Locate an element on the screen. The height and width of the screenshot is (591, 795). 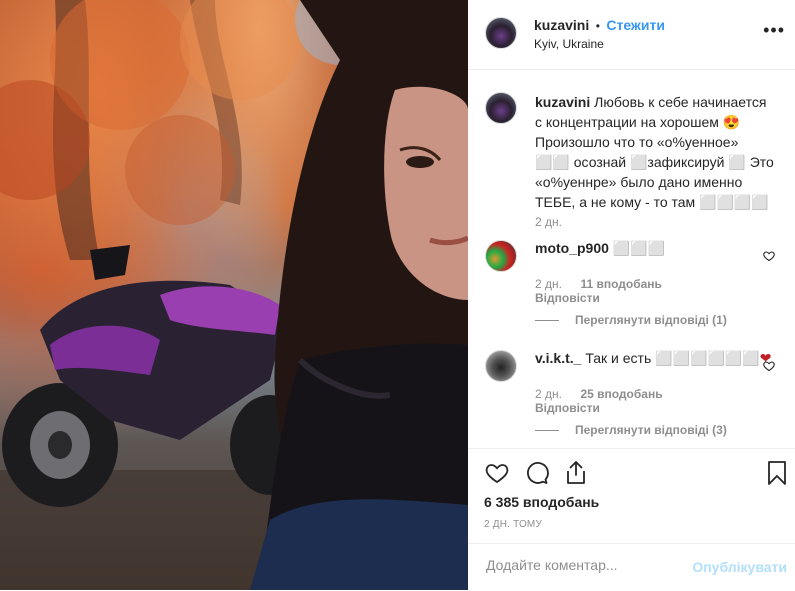
comment-row: moto_p900 ⬜⬜⬜ is located at coordinates (600, 248).